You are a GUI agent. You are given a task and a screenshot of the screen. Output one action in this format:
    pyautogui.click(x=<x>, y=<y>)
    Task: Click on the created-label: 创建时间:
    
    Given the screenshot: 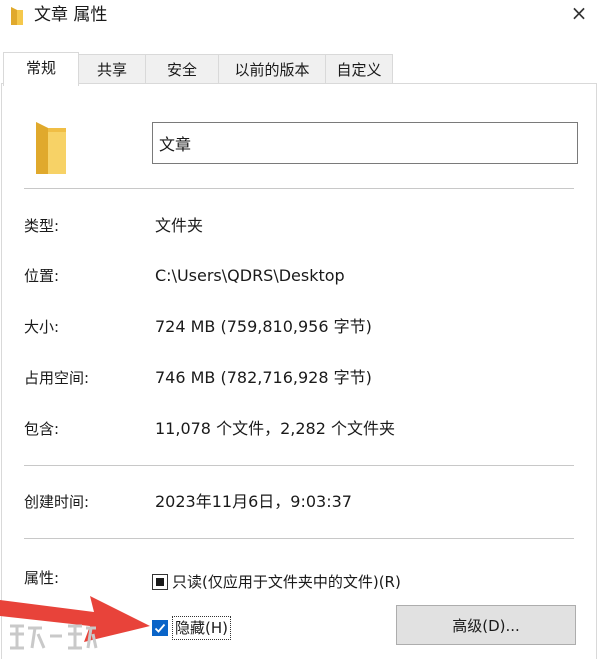 What is the action you would take?
    pyautogui.click(x=57, y=502)
    